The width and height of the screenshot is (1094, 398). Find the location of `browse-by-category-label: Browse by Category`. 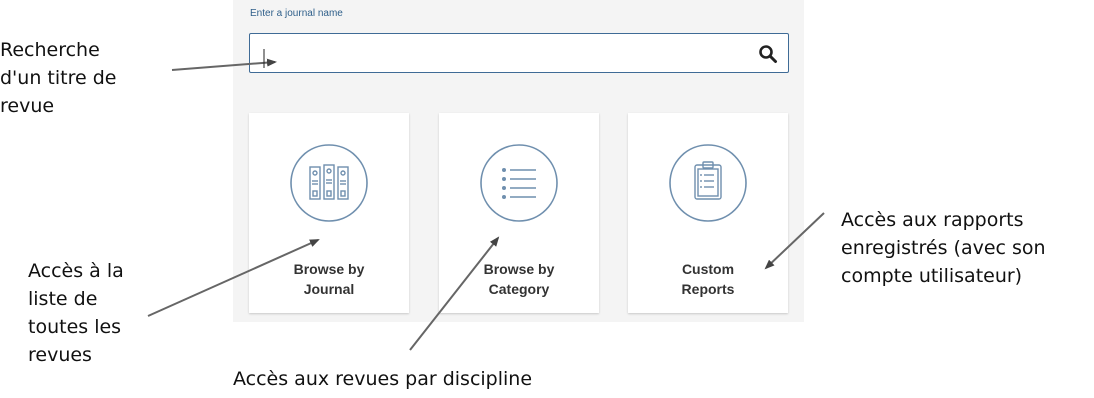

browse-by-category-label: Browse by Category is located at coordinates (519, 279).